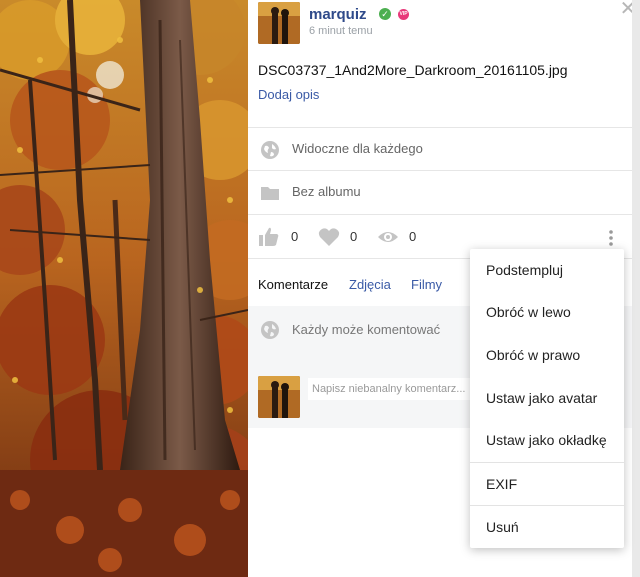  What do you see at coordinates (295, 236) in the screenshot?
I see `likes-count: 0` at bounding box center [295, 236].